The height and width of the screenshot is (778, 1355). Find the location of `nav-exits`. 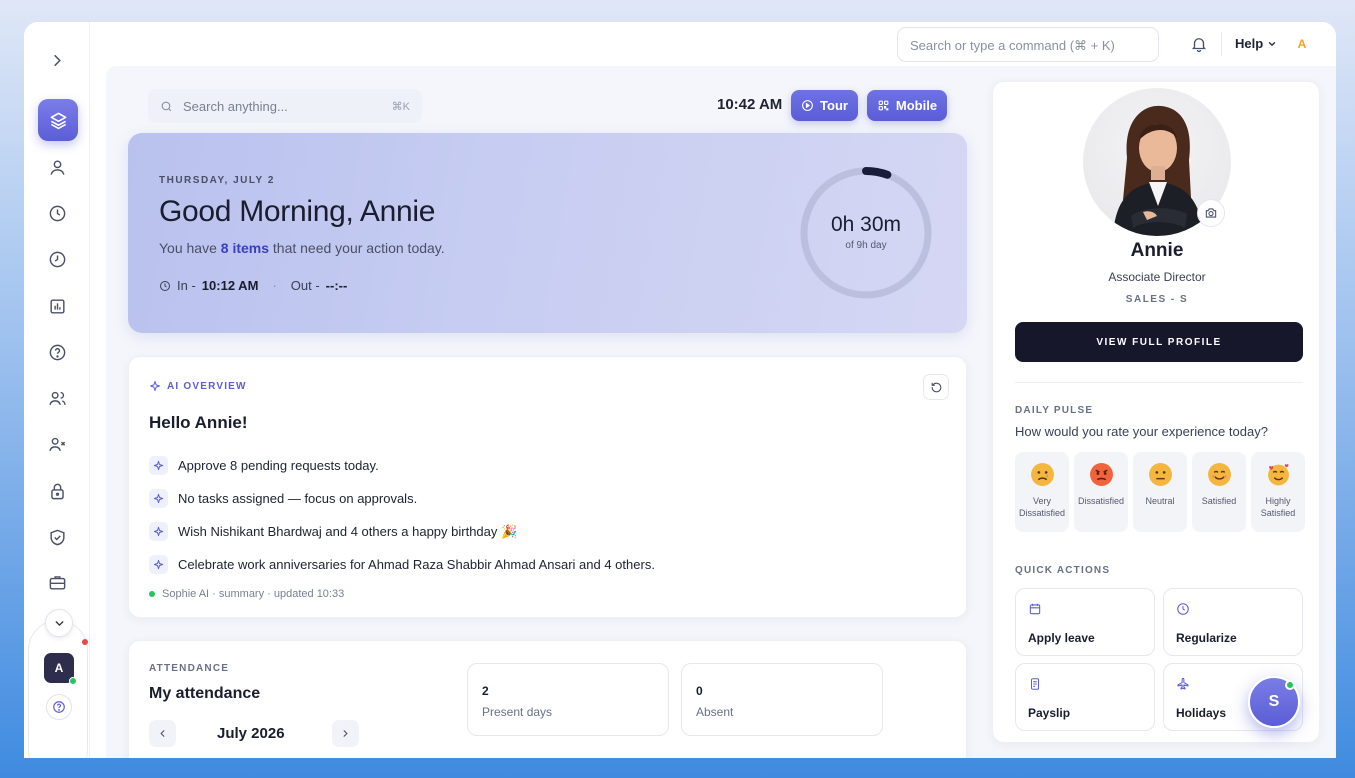

nav-exits is located at coordinates (57, 444).